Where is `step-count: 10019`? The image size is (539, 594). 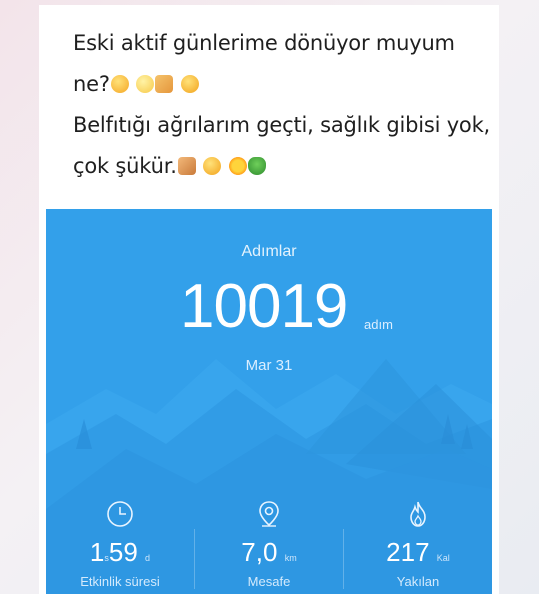
step-count: 10019 is located at coordinates (264, 306).